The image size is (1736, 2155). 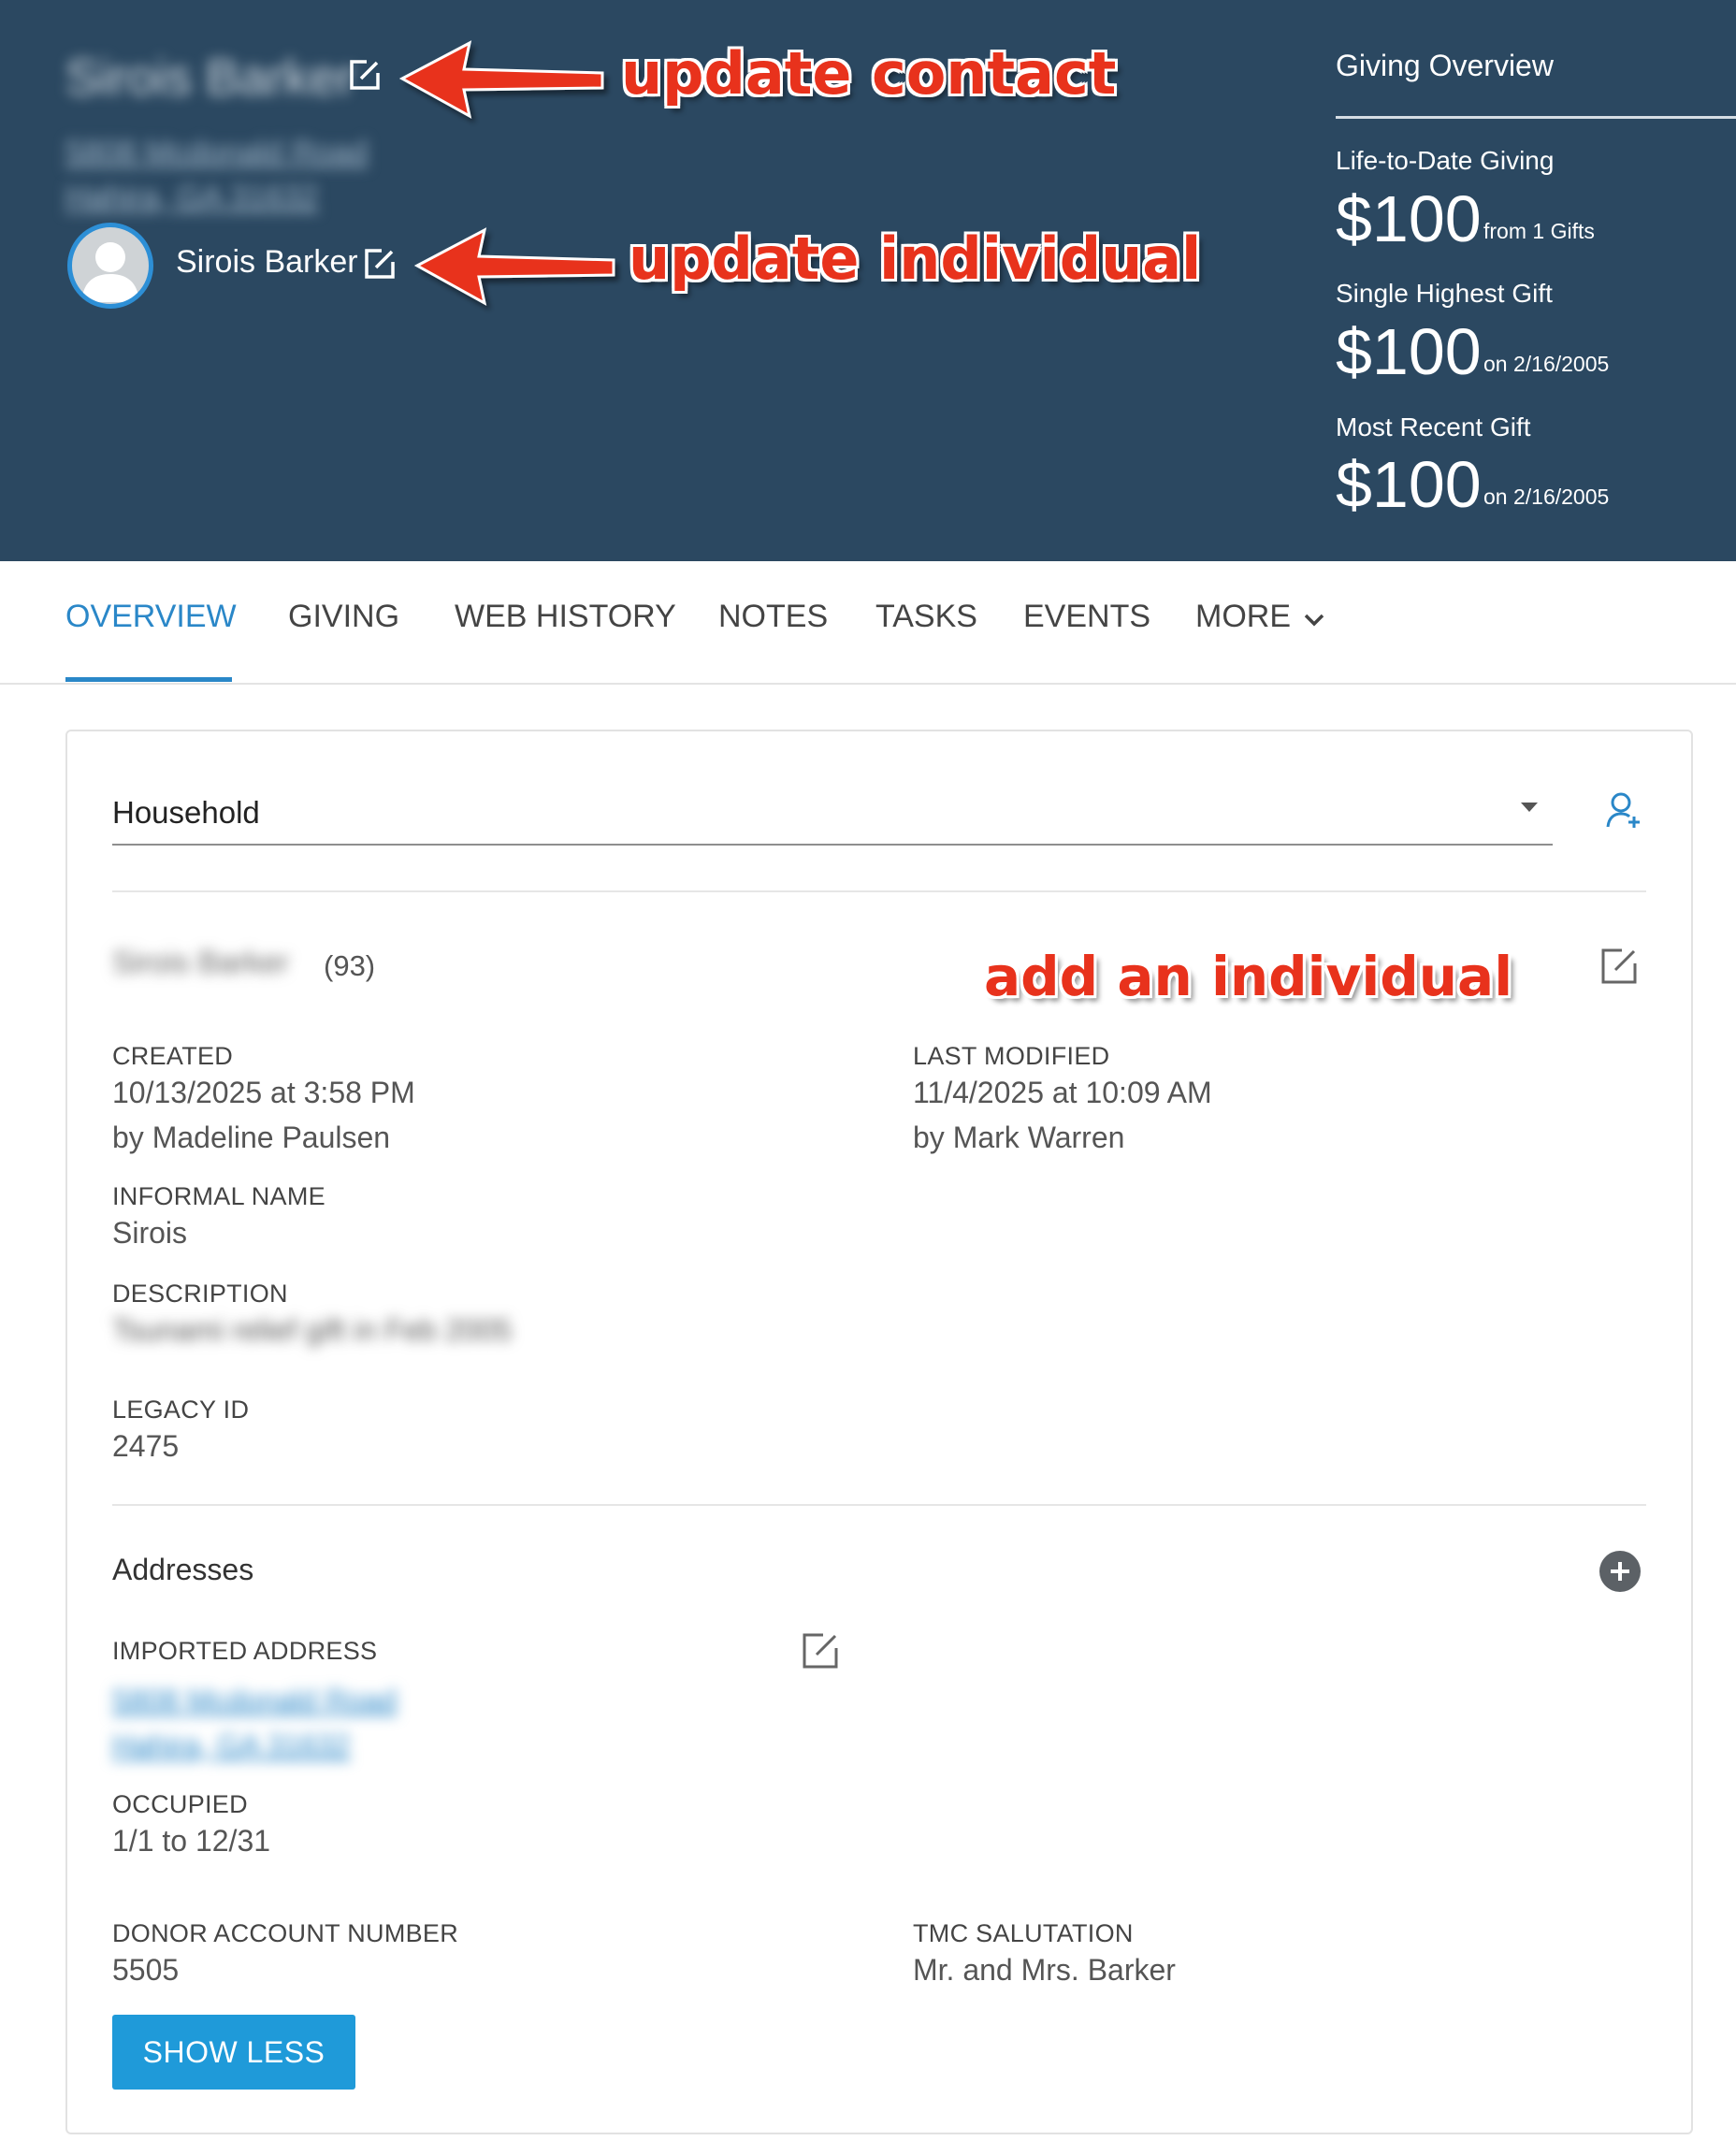 I want to click on arrow-update-individual, so click(x=514, y=267).